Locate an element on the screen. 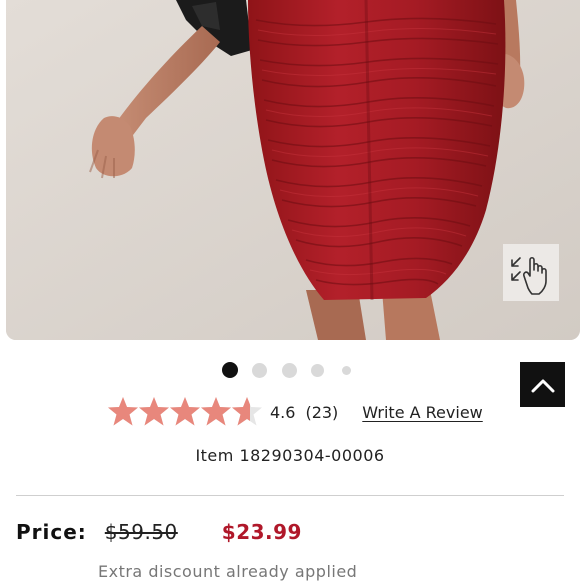 The image size is (580, 581). discount-note: Extra discount already applied is located at coordinates (228, 571).